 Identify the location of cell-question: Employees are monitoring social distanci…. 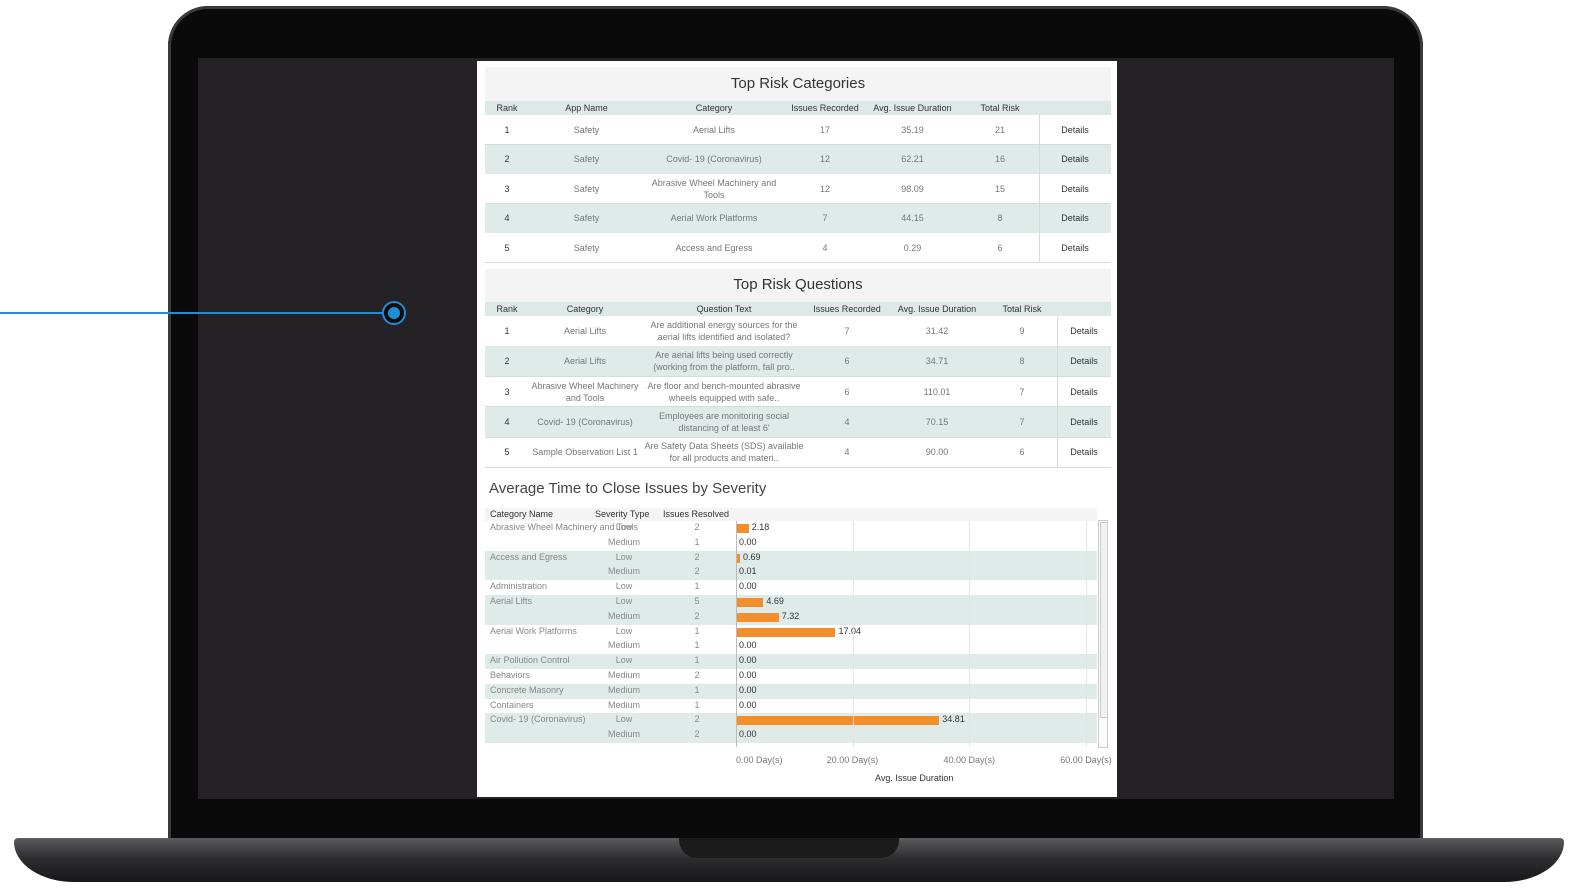
(724, 421).